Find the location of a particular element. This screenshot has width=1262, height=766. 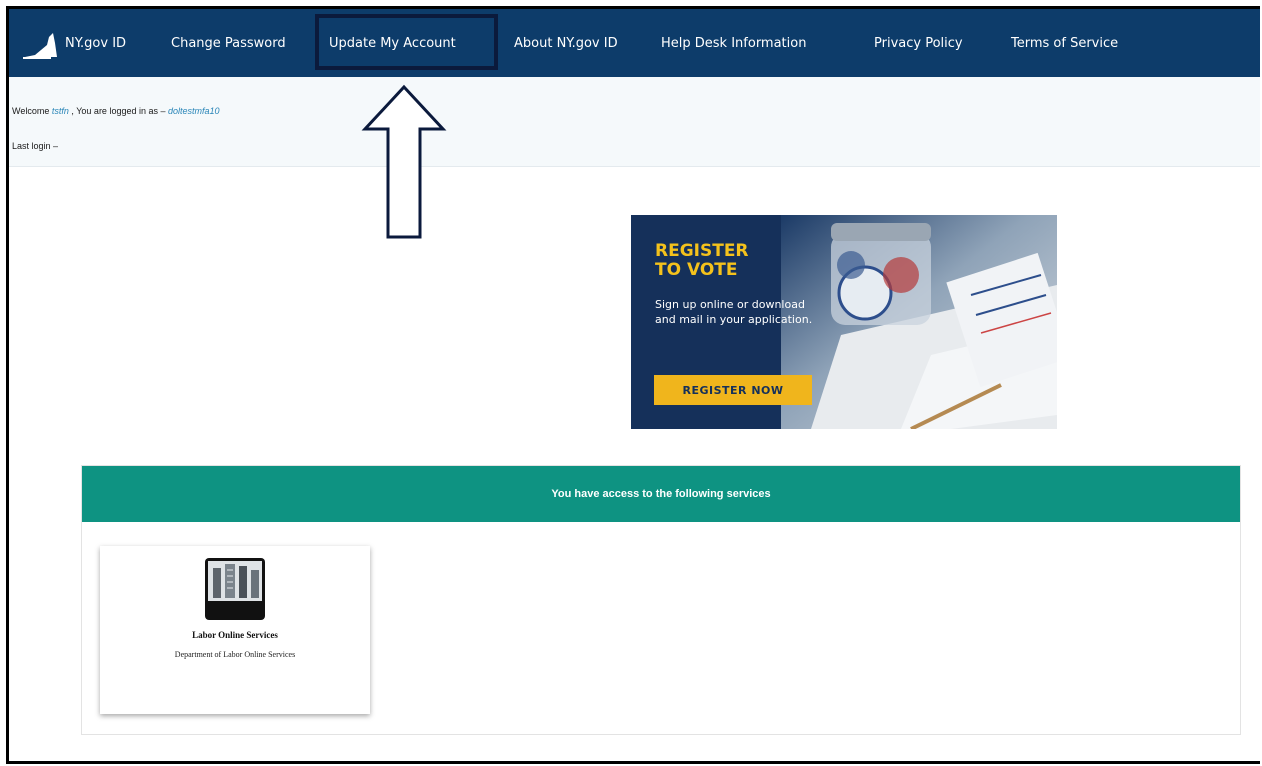

nav-item-privacy-policy: Privacy Policy is located at coordinates (918, 43).